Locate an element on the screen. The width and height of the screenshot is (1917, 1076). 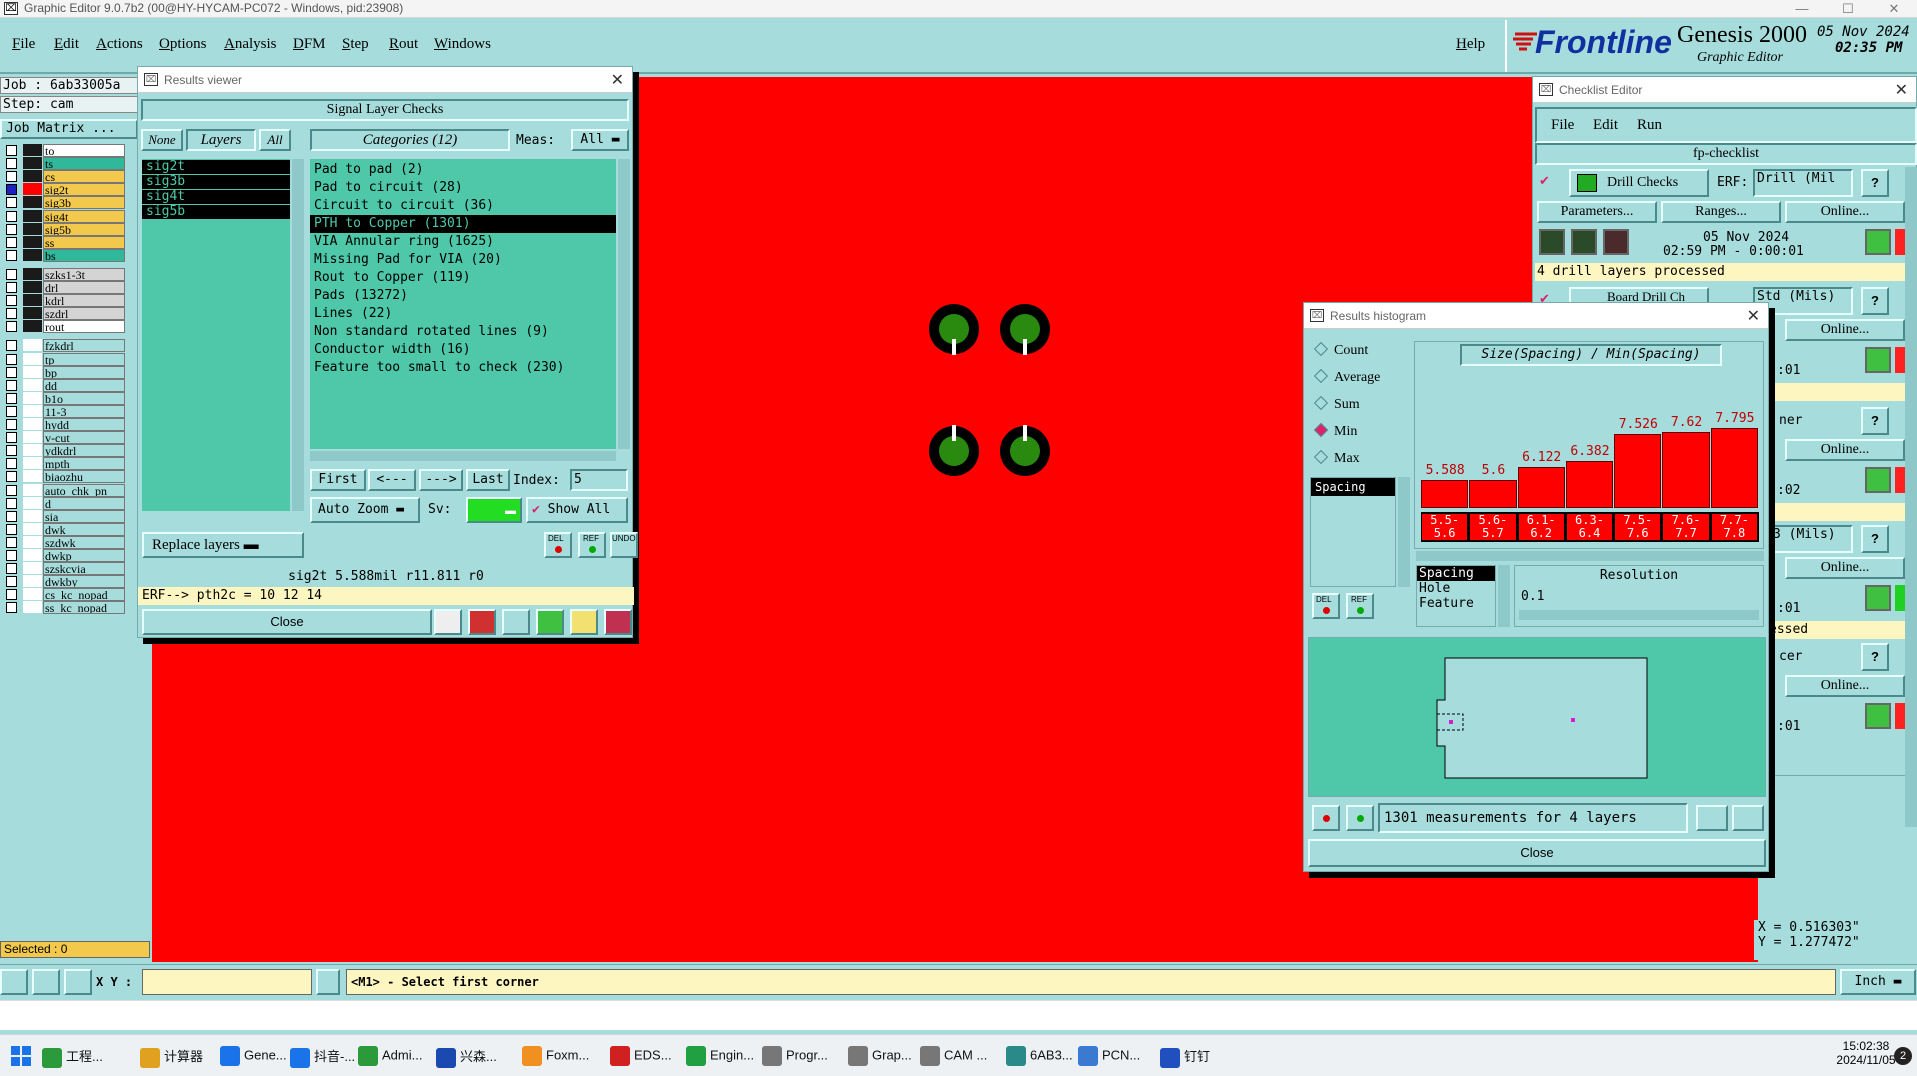
layer-row: ydkdrl is located at coordinates (64, 450).